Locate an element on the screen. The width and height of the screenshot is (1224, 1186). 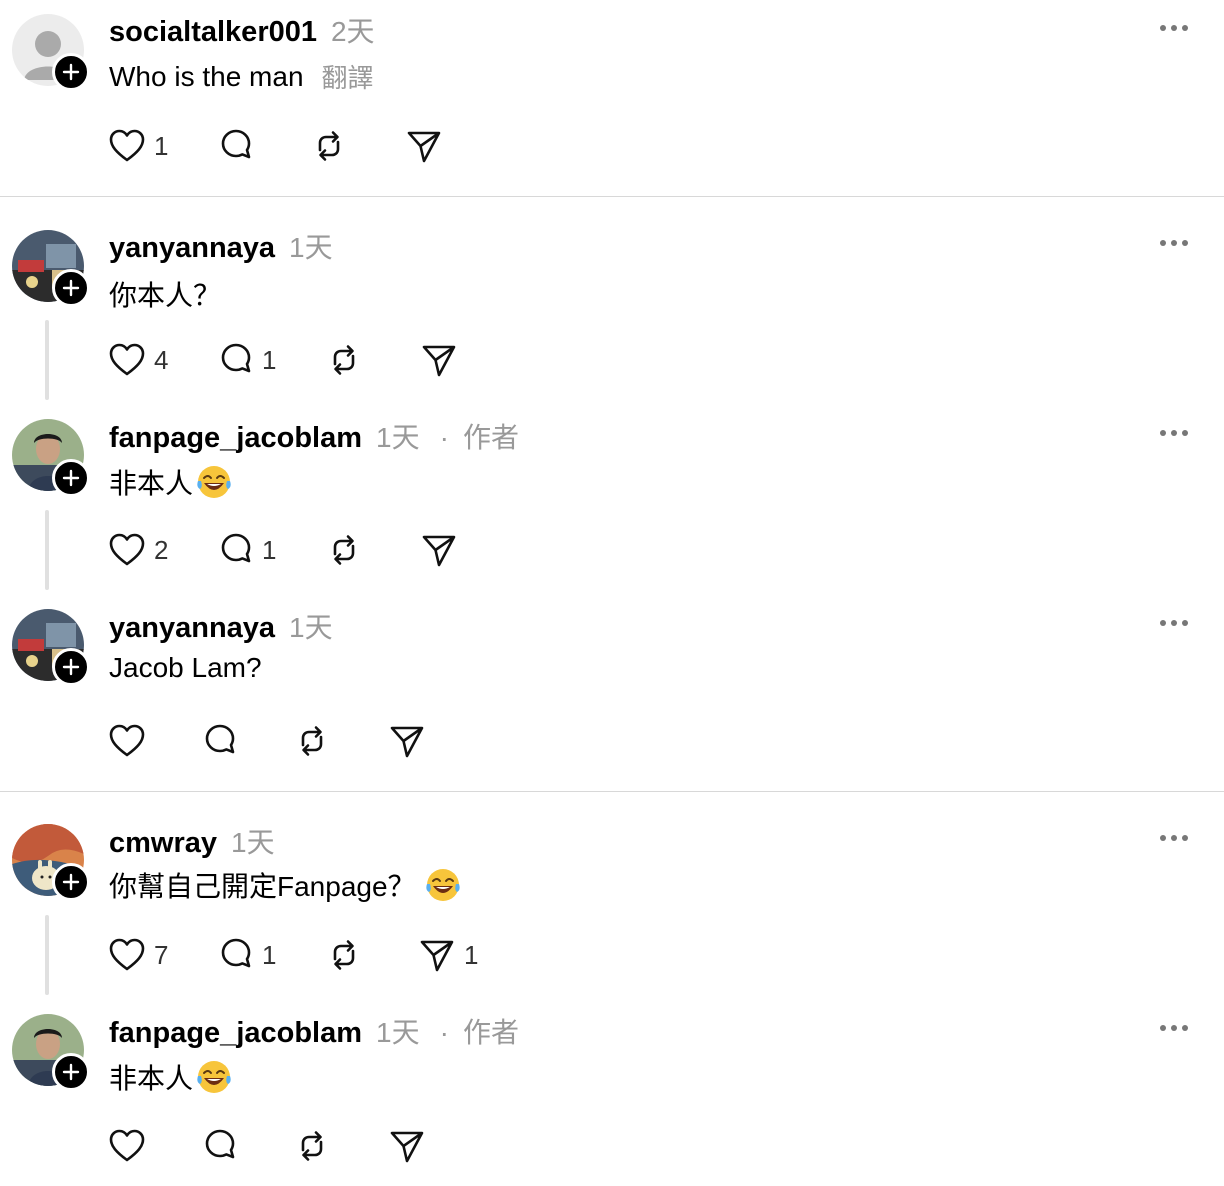
like-count: 2 is located at coordinates (161, 549).